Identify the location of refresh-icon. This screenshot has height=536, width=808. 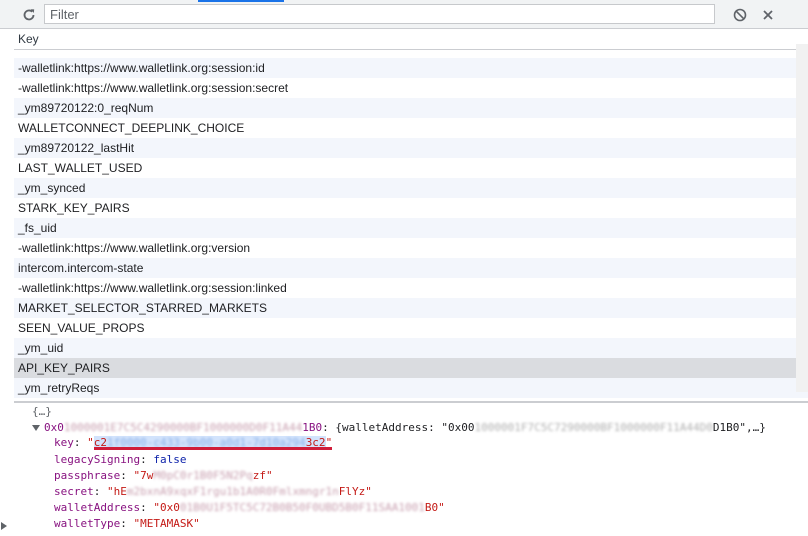
(29, 15).